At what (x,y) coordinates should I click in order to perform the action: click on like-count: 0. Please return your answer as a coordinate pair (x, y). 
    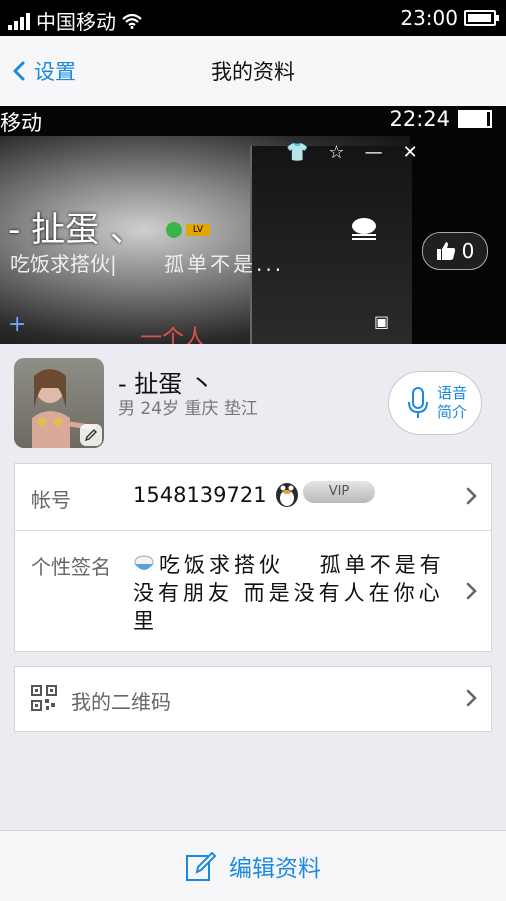
    Looking at the image, I should click on (468, 251).